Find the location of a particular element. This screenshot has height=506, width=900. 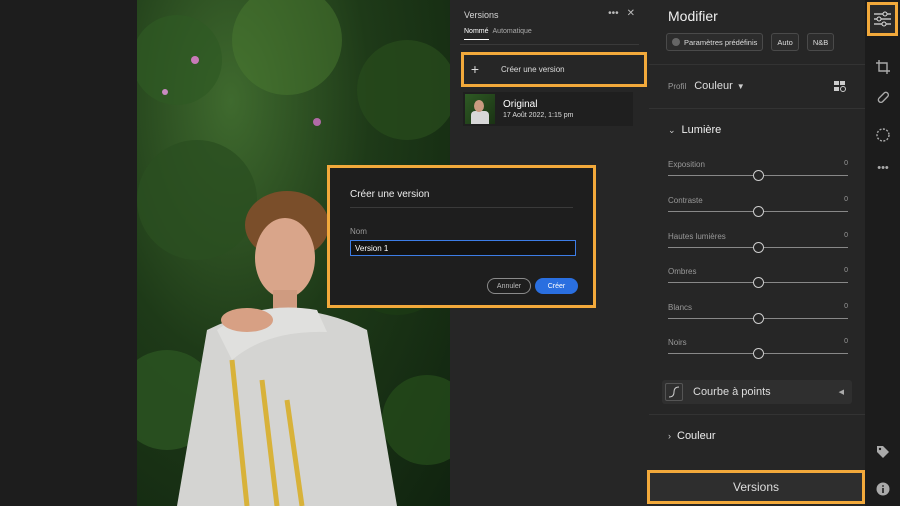

version-name: Original is located at coordinates (520, 104).